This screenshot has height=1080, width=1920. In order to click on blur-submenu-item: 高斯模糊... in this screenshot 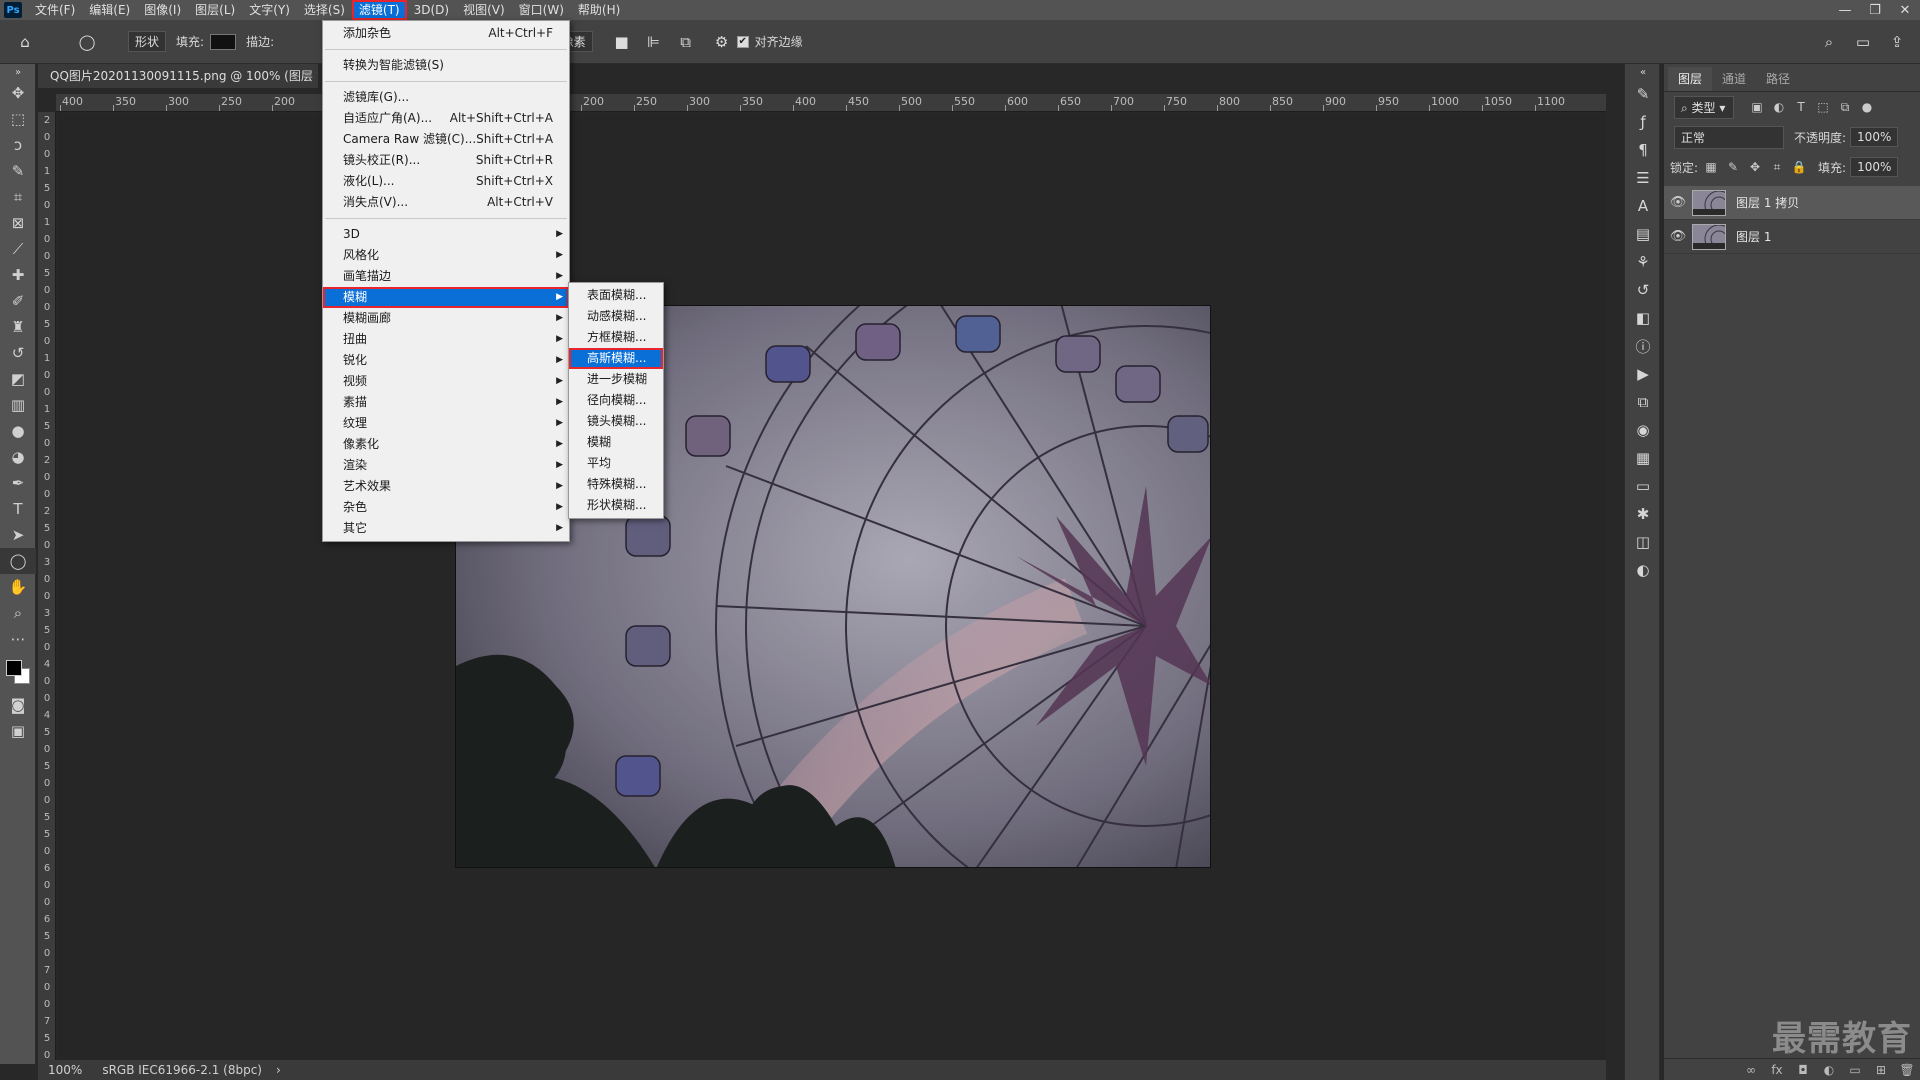, I will do `click(616, 358)`.